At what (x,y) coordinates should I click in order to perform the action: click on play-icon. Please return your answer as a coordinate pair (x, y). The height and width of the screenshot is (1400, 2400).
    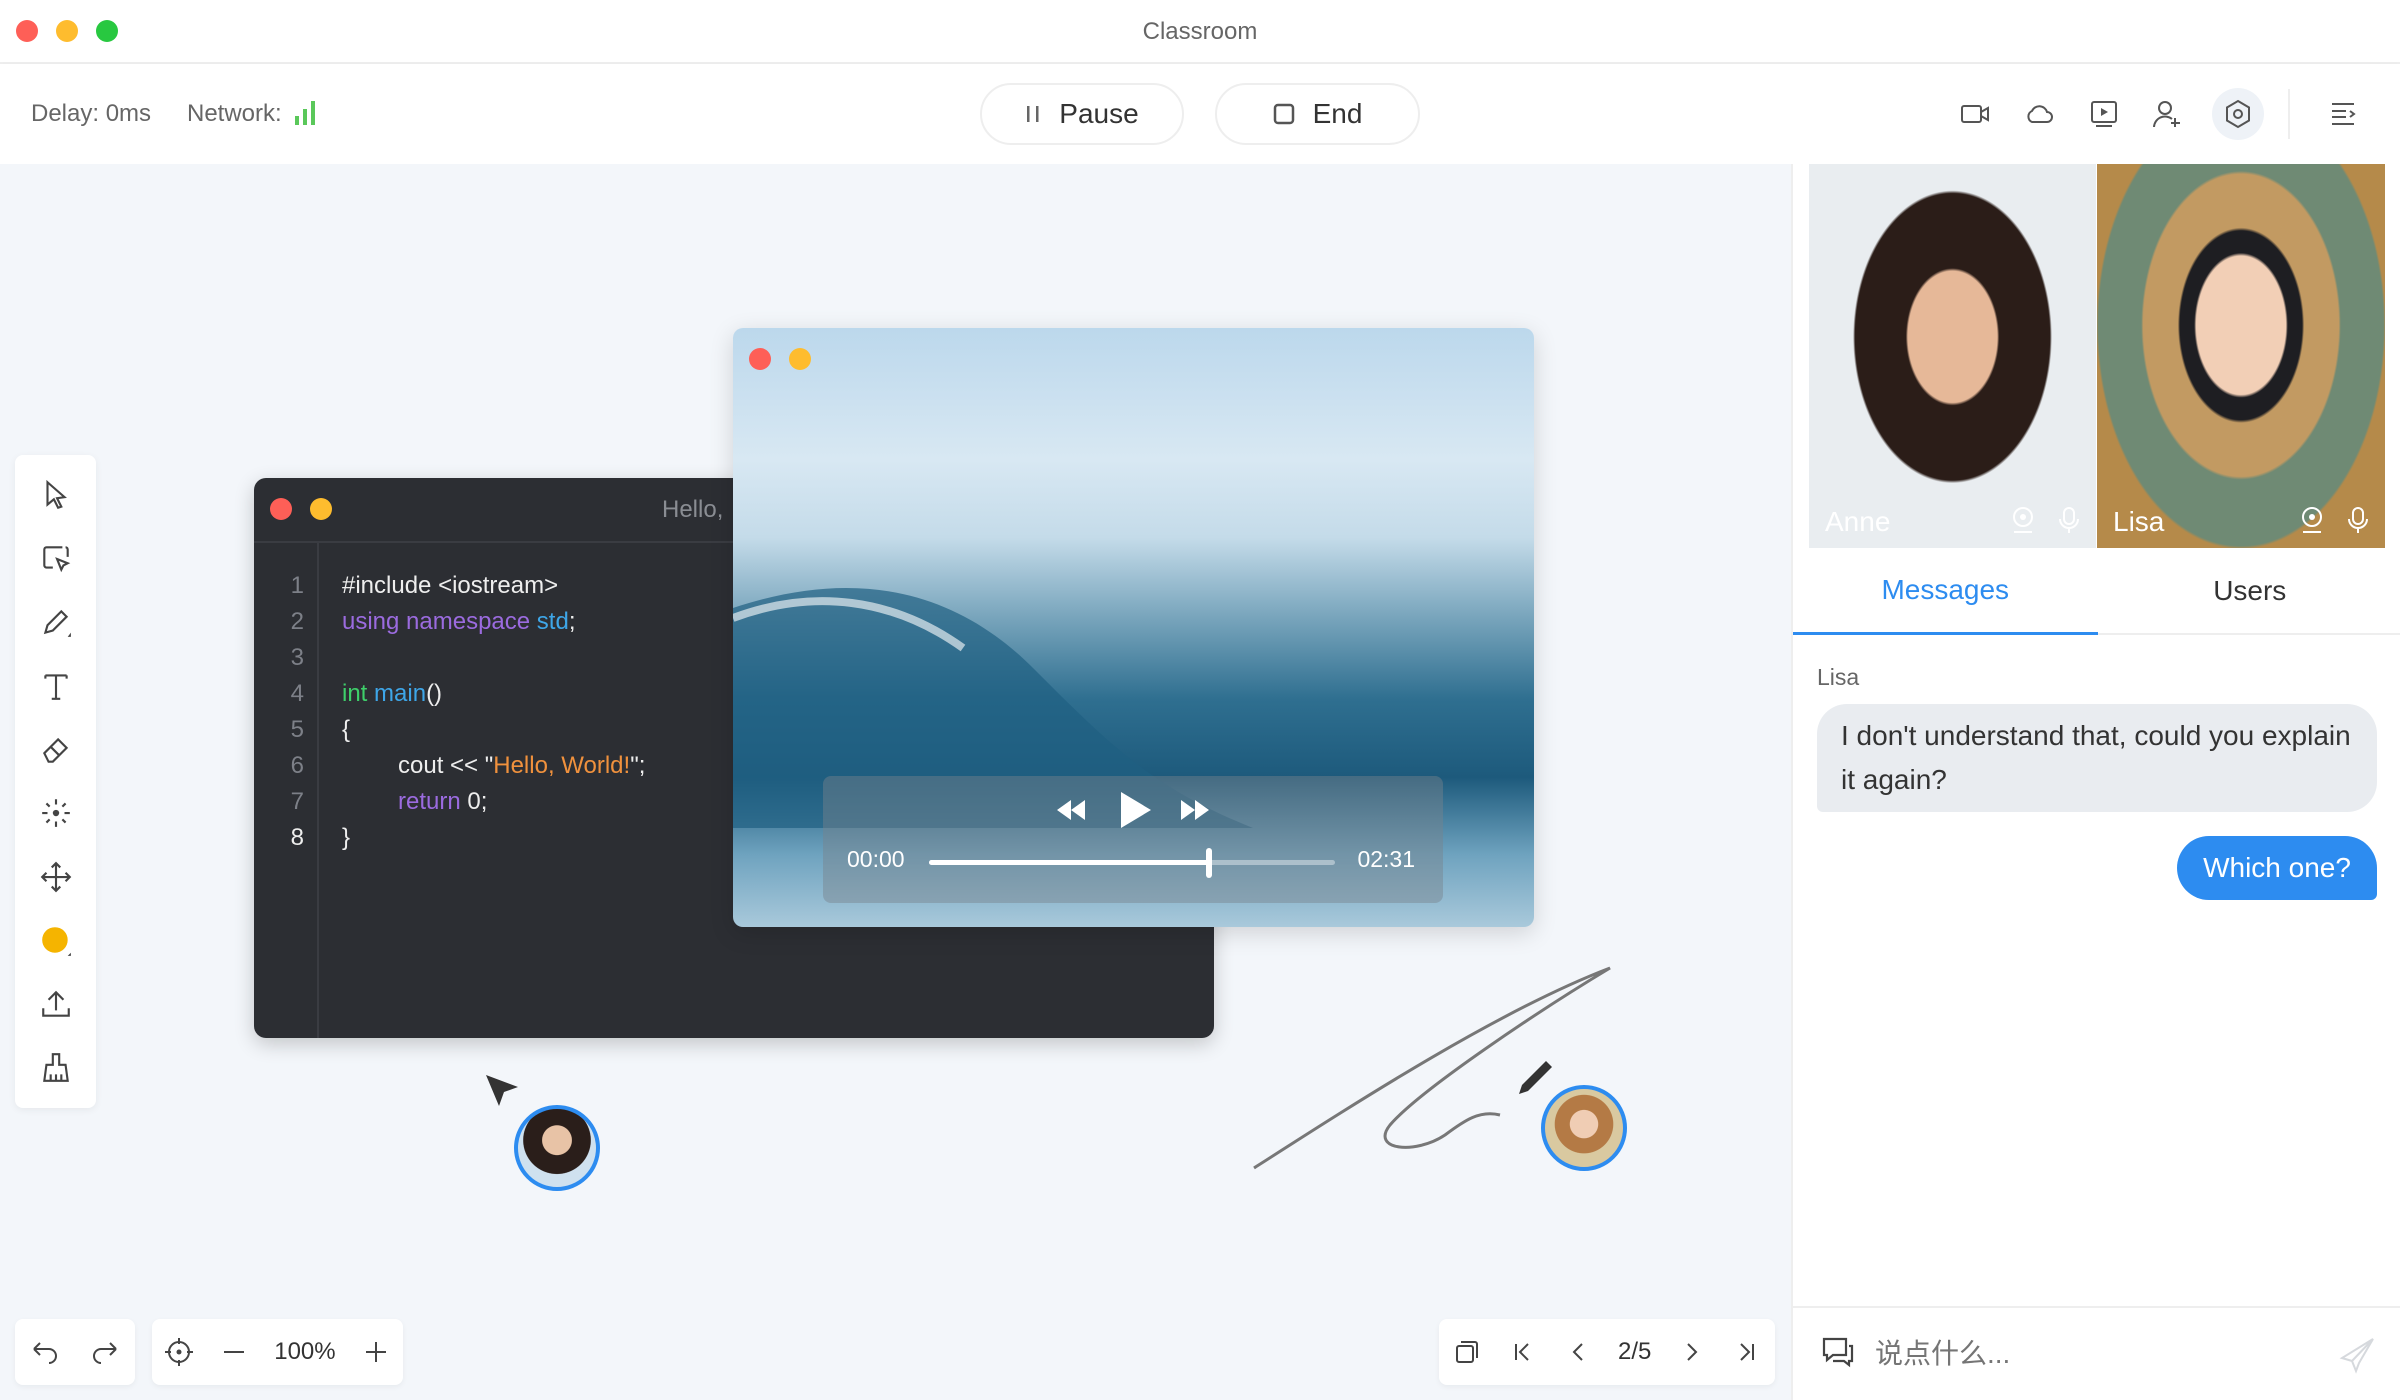
    Looking at the image, I should click on (1135, 810).